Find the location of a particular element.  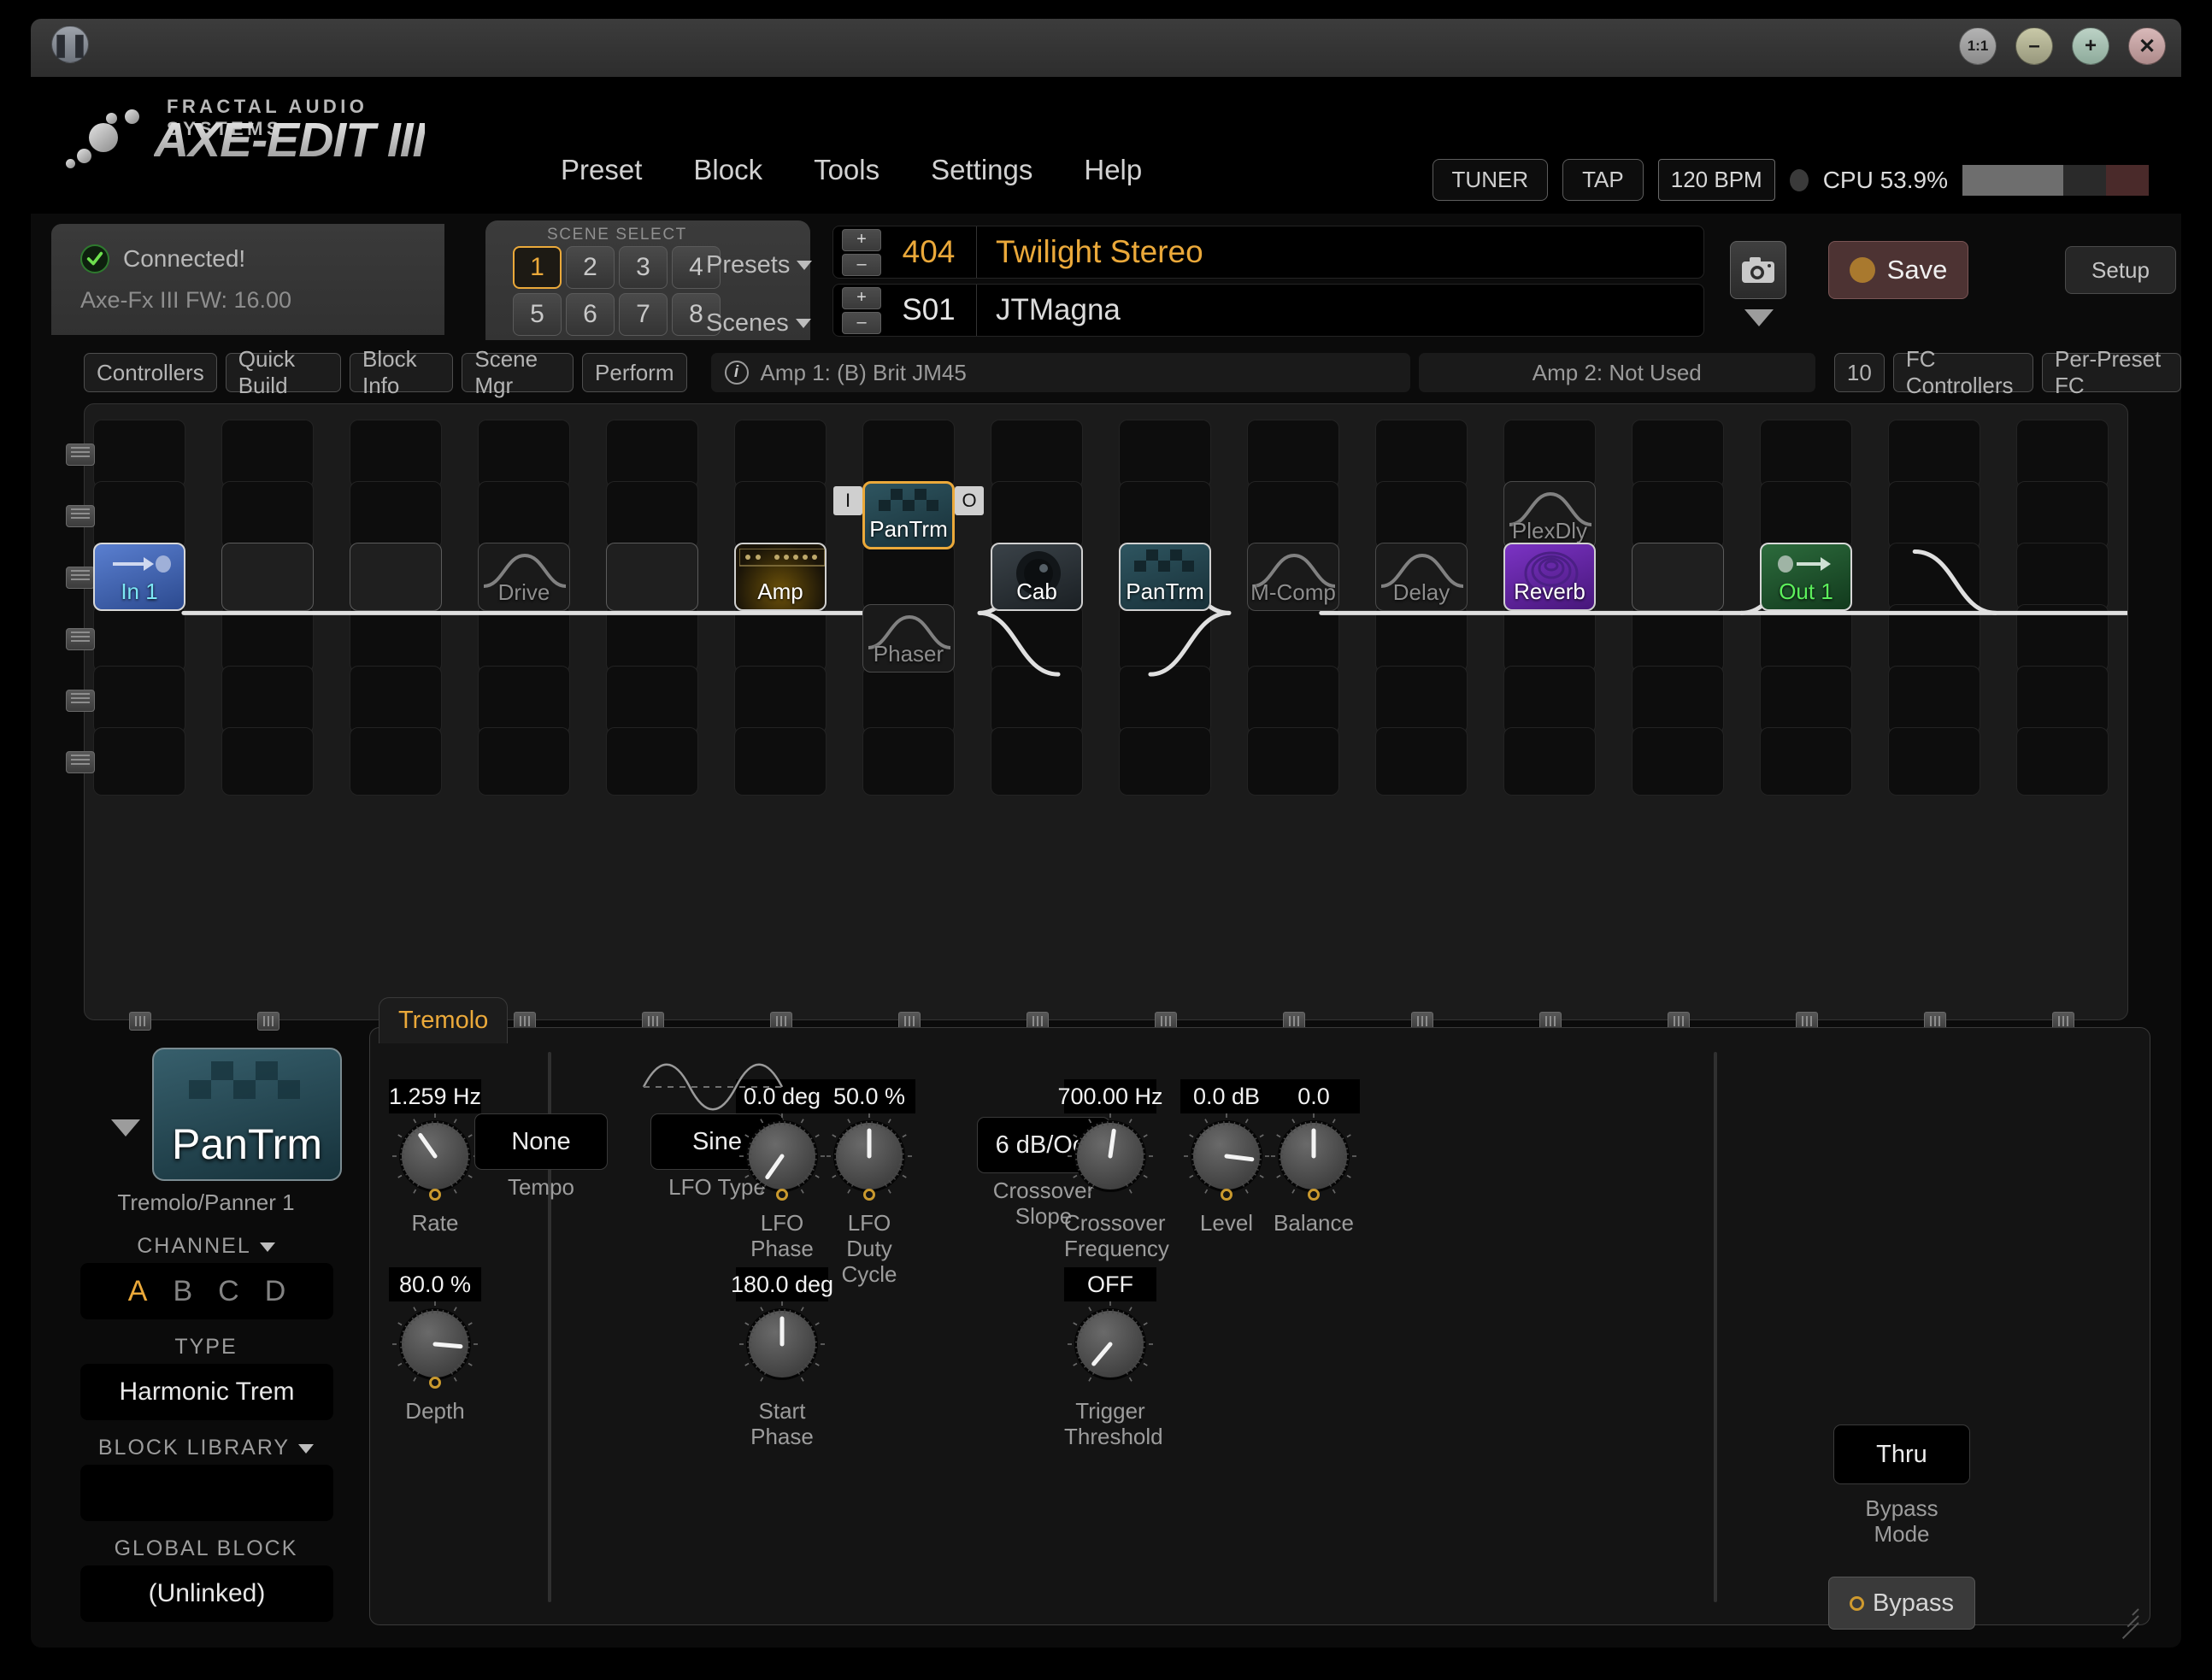

block-info-button: Block Info is located at coordinates (401, 372).